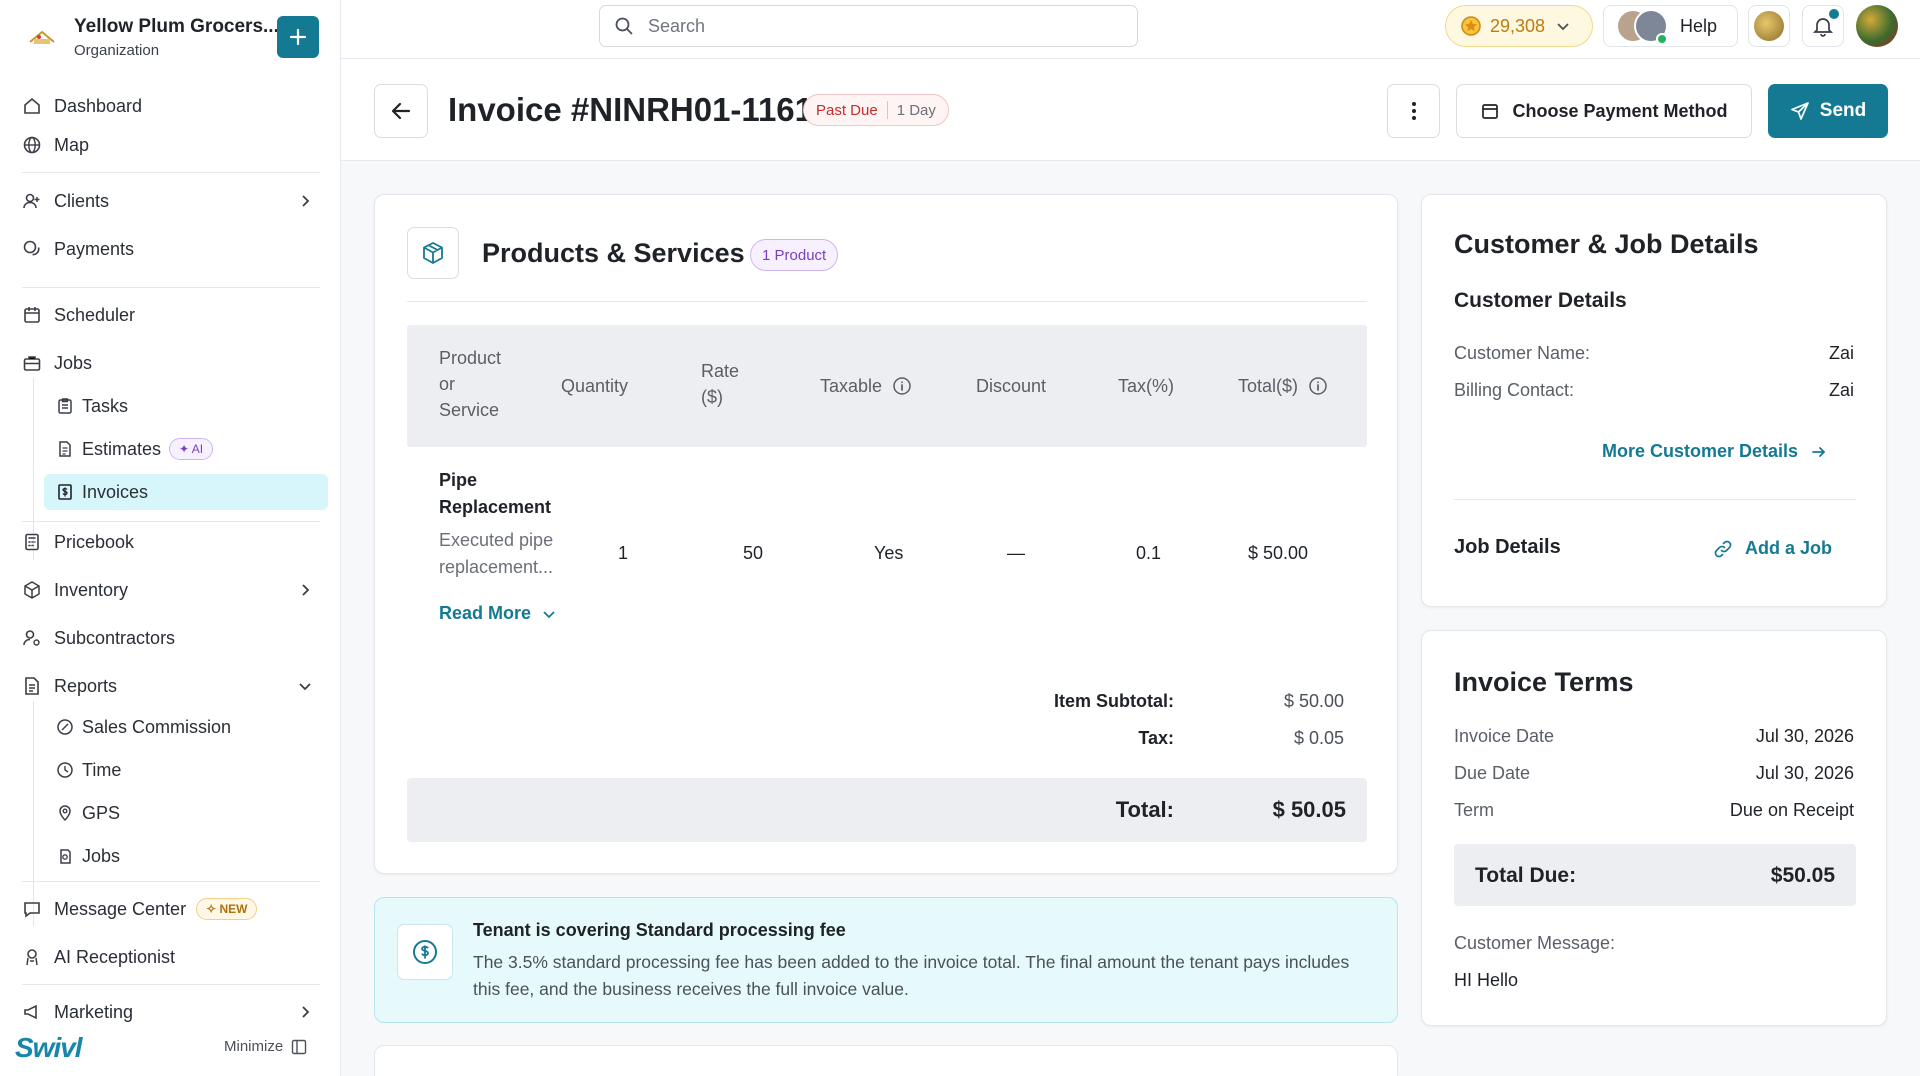 The width and height of the screenshot is (1920, 1076). What do you see at coordinates (186, 406) in the screenshot?
I see `sidebar-item-tasks: Tasks` at bounding box center [186, 406].